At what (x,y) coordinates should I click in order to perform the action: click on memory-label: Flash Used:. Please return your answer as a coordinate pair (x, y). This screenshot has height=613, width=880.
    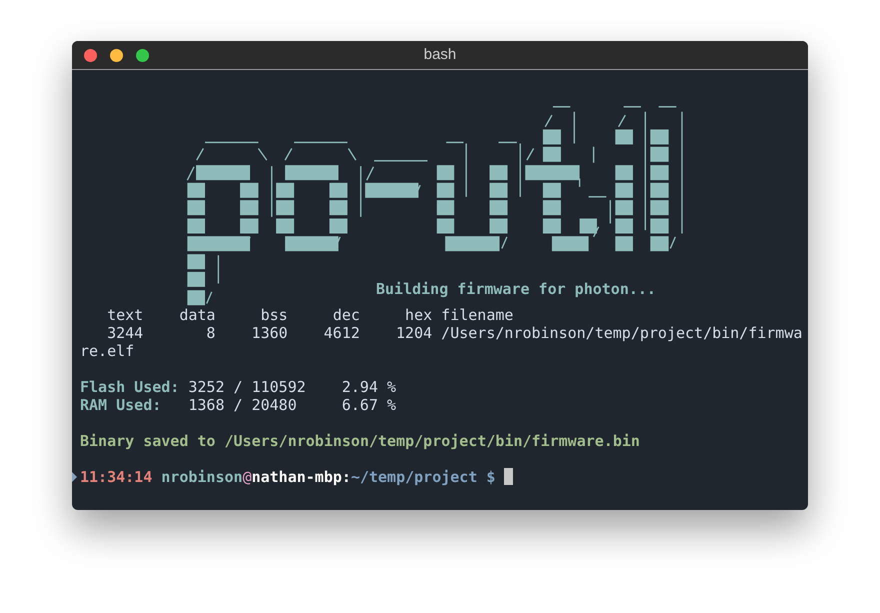
    Looking at the image, I should click on (130, 387).